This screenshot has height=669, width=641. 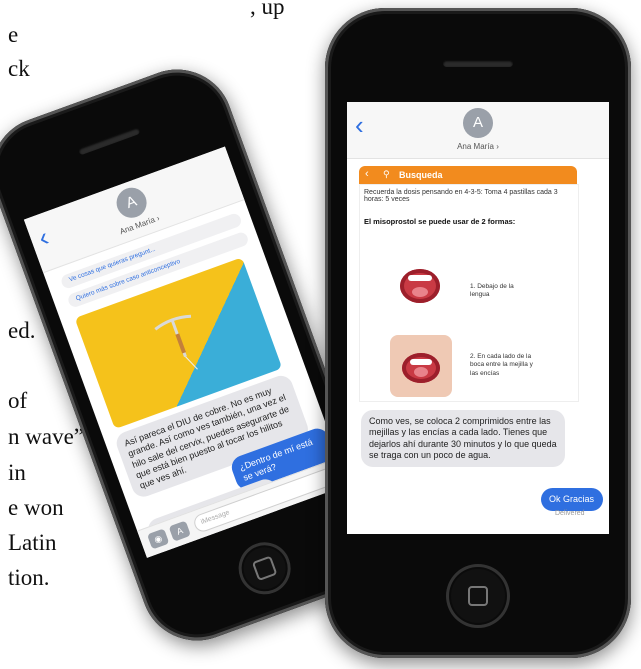 I want to click on search-icon: ⚲, so click(x=386, y=174).